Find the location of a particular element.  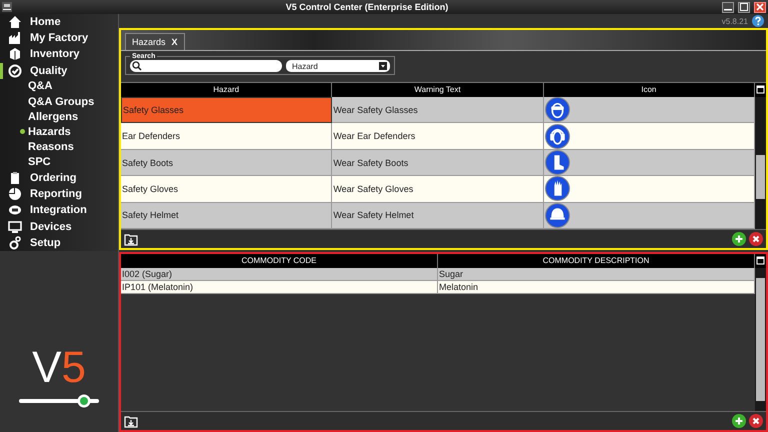

monitor-icon is located at coordinates (15, 227).